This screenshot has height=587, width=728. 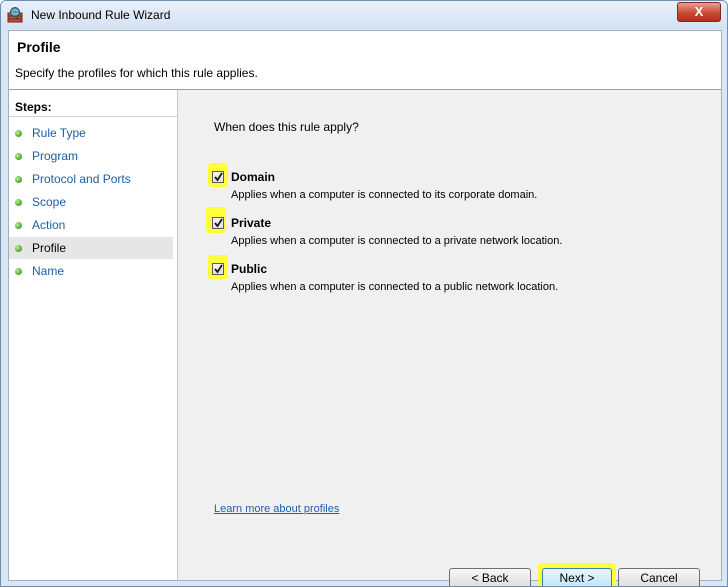 What do you see at coordinates (91, 202) in the screenshot?
I see `step-scope: Scope` at bounding box center [91, 202].